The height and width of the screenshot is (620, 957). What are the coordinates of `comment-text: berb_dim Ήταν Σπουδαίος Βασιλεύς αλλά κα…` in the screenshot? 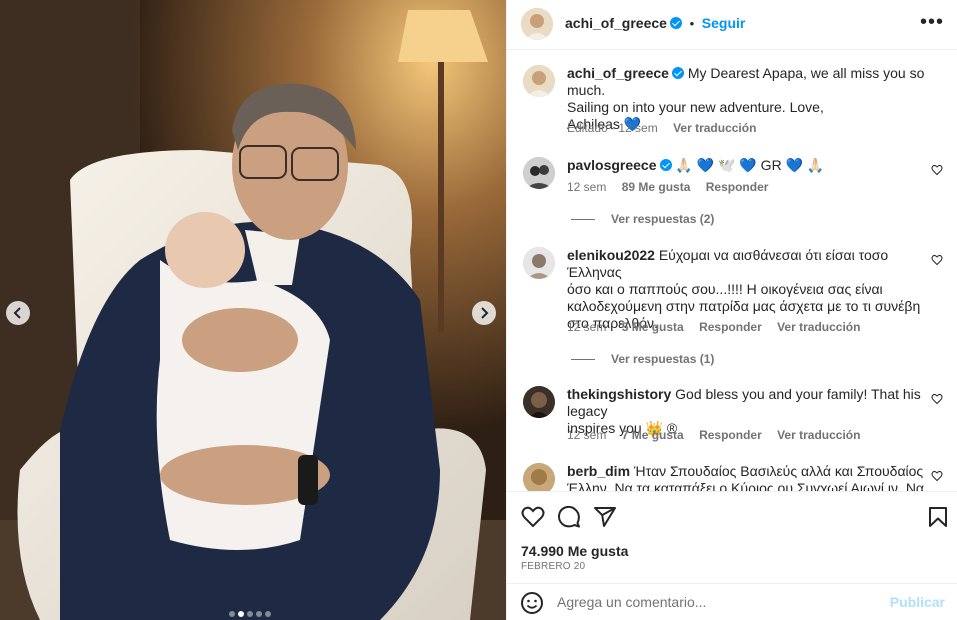 It's located at (747, 477).